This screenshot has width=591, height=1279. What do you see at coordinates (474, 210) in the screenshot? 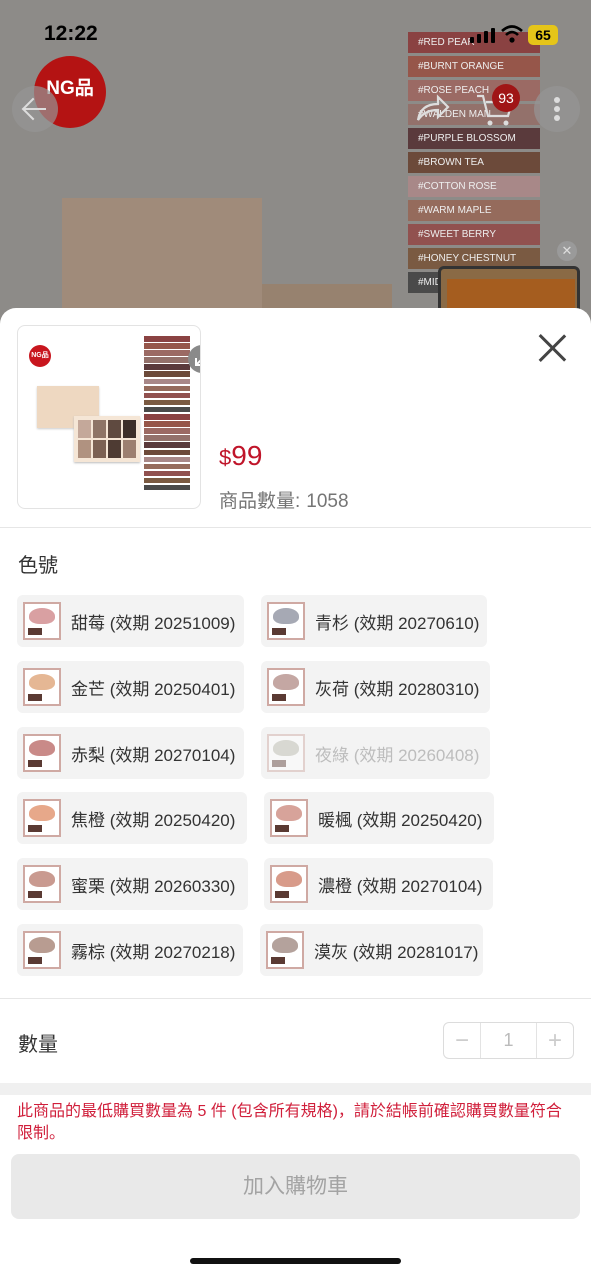
I see `swatch-label: #WARM MAPLE` at bounding box center [474, 210].